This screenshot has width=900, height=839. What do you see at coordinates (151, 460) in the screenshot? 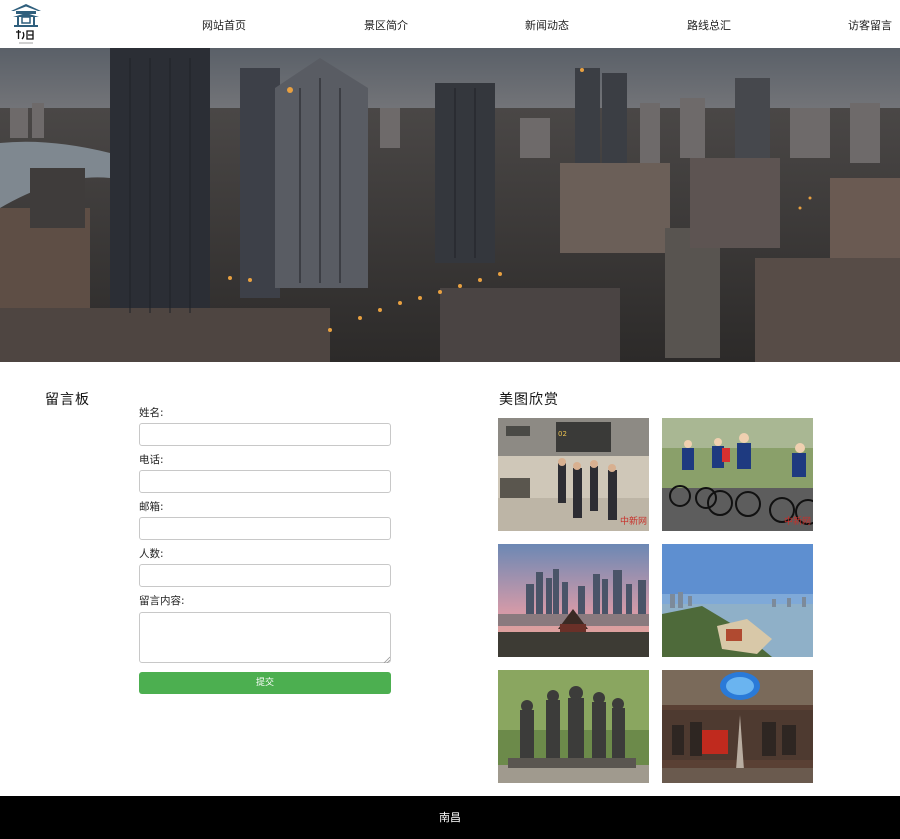
I see `phone-label: 电话:` at bounding box center [151, 460].